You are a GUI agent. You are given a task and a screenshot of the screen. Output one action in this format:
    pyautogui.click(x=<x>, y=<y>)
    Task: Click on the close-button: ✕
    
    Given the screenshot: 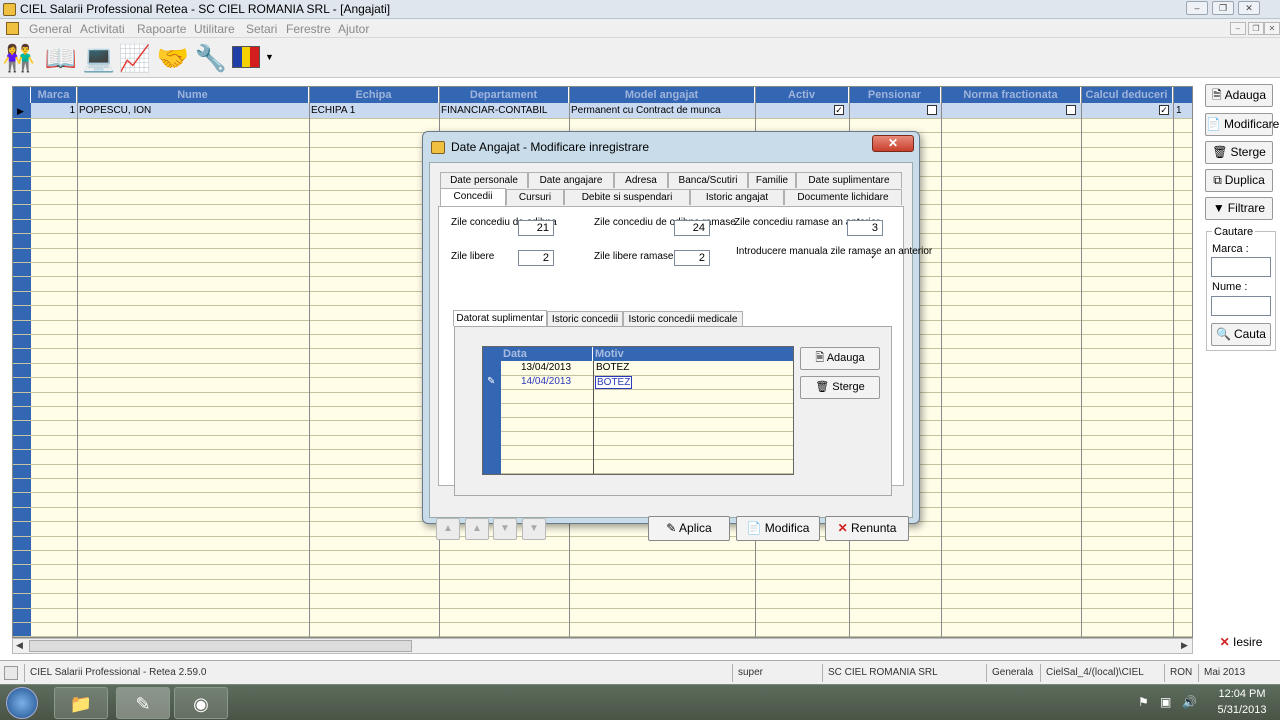 What is the action you would take?
    pyautogui.click(x=1249, y=8)
    